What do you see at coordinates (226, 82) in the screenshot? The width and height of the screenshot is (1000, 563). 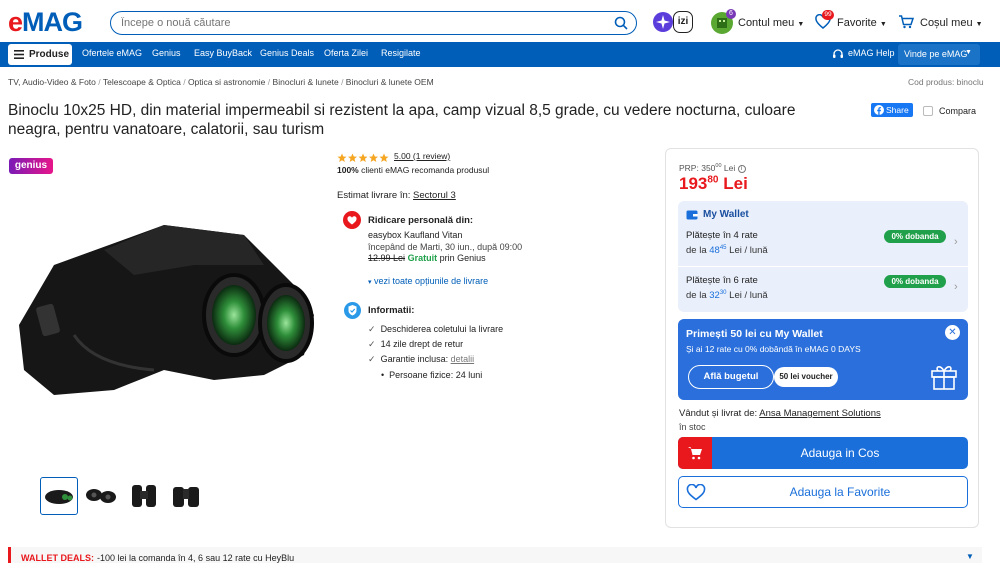 I see `breadcrumb-item: Optica si astronomie` at bounding box center [226, 82].